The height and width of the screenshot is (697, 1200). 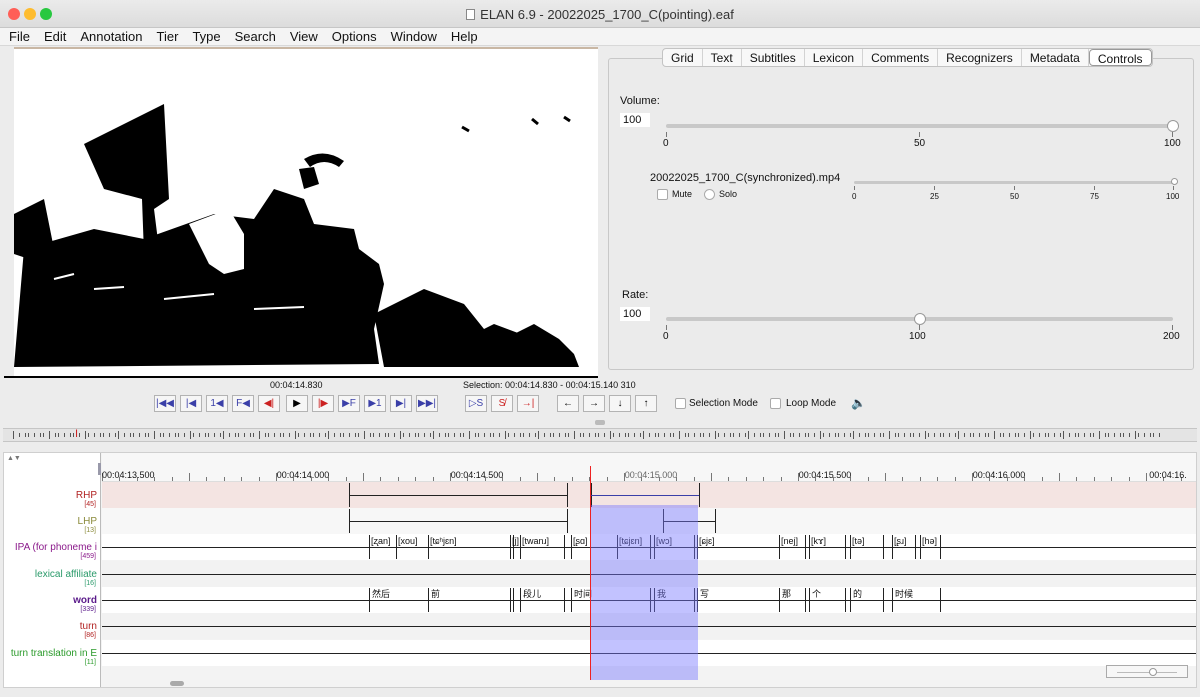 What do you see at coordinates (528, 403) in the screenshot?
I see `toggle-selection-boundary-button: →|` at bounding box center [528, 403].